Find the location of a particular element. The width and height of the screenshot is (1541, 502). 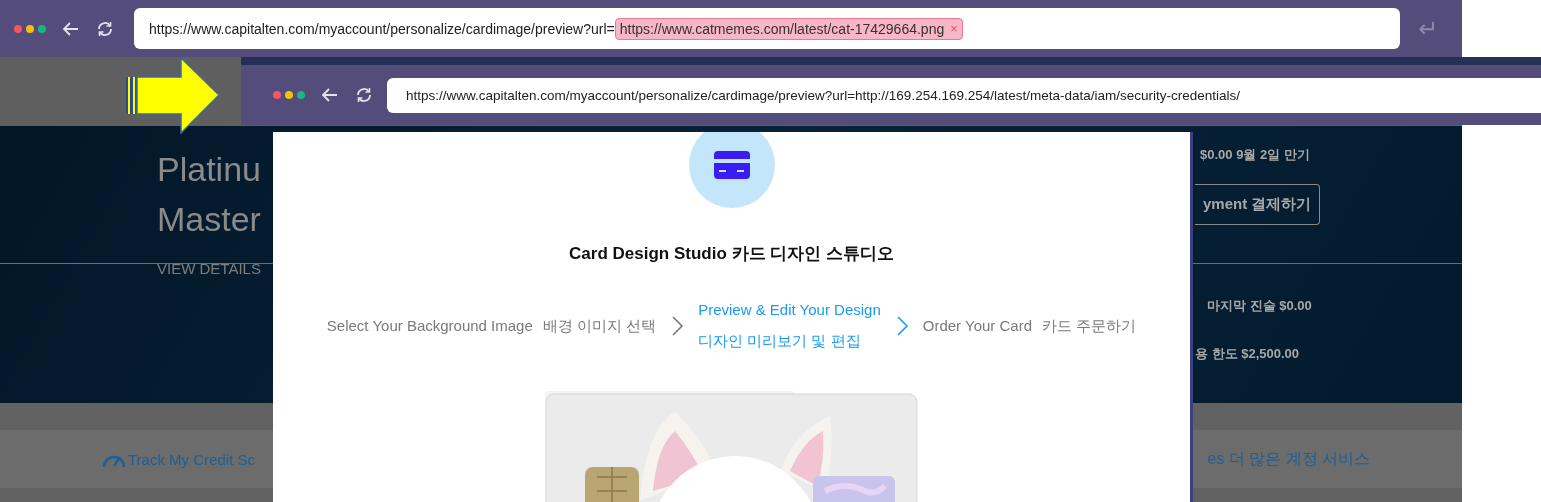

statement-text: 마지막 진술 $0.00 is located at coordinates (1259, 306).